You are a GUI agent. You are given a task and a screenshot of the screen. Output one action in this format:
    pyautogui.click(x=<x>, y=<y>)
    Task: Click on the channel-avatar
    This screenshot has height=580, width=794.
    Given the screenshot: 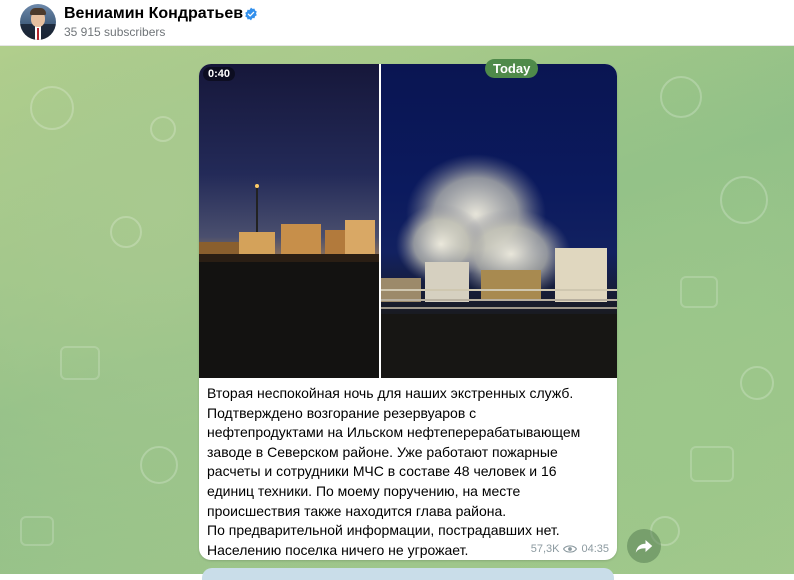 What is the action you would take?
    pyautogui.click(x=38, y=22)
    